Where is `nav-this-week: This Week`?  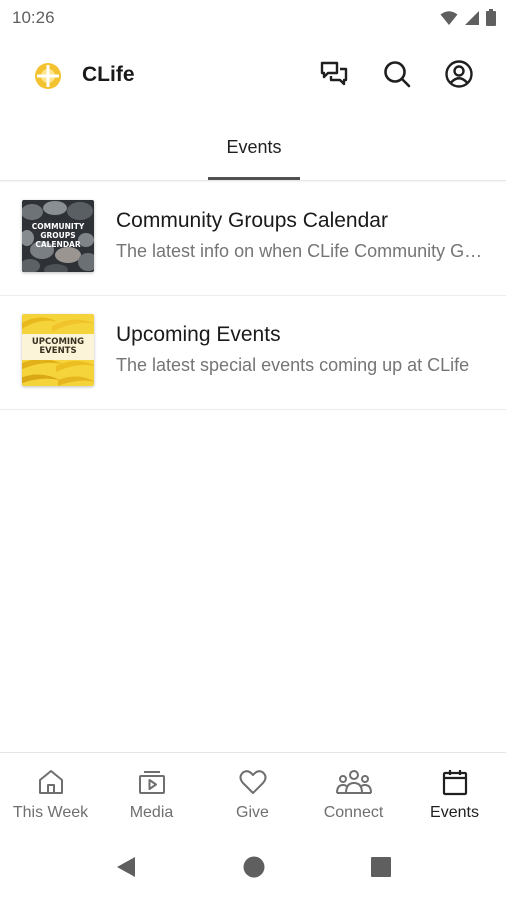
nav-this-week: This Week is located at coordinates (50, 794).